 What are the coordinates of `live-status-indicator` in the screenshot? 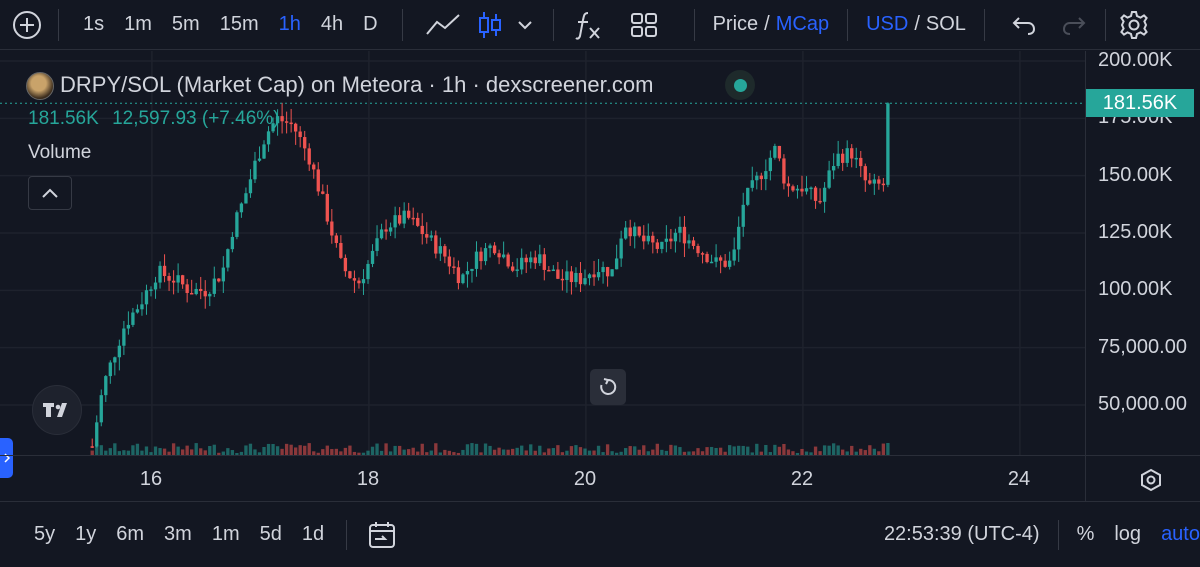 It's located at (740, 85).